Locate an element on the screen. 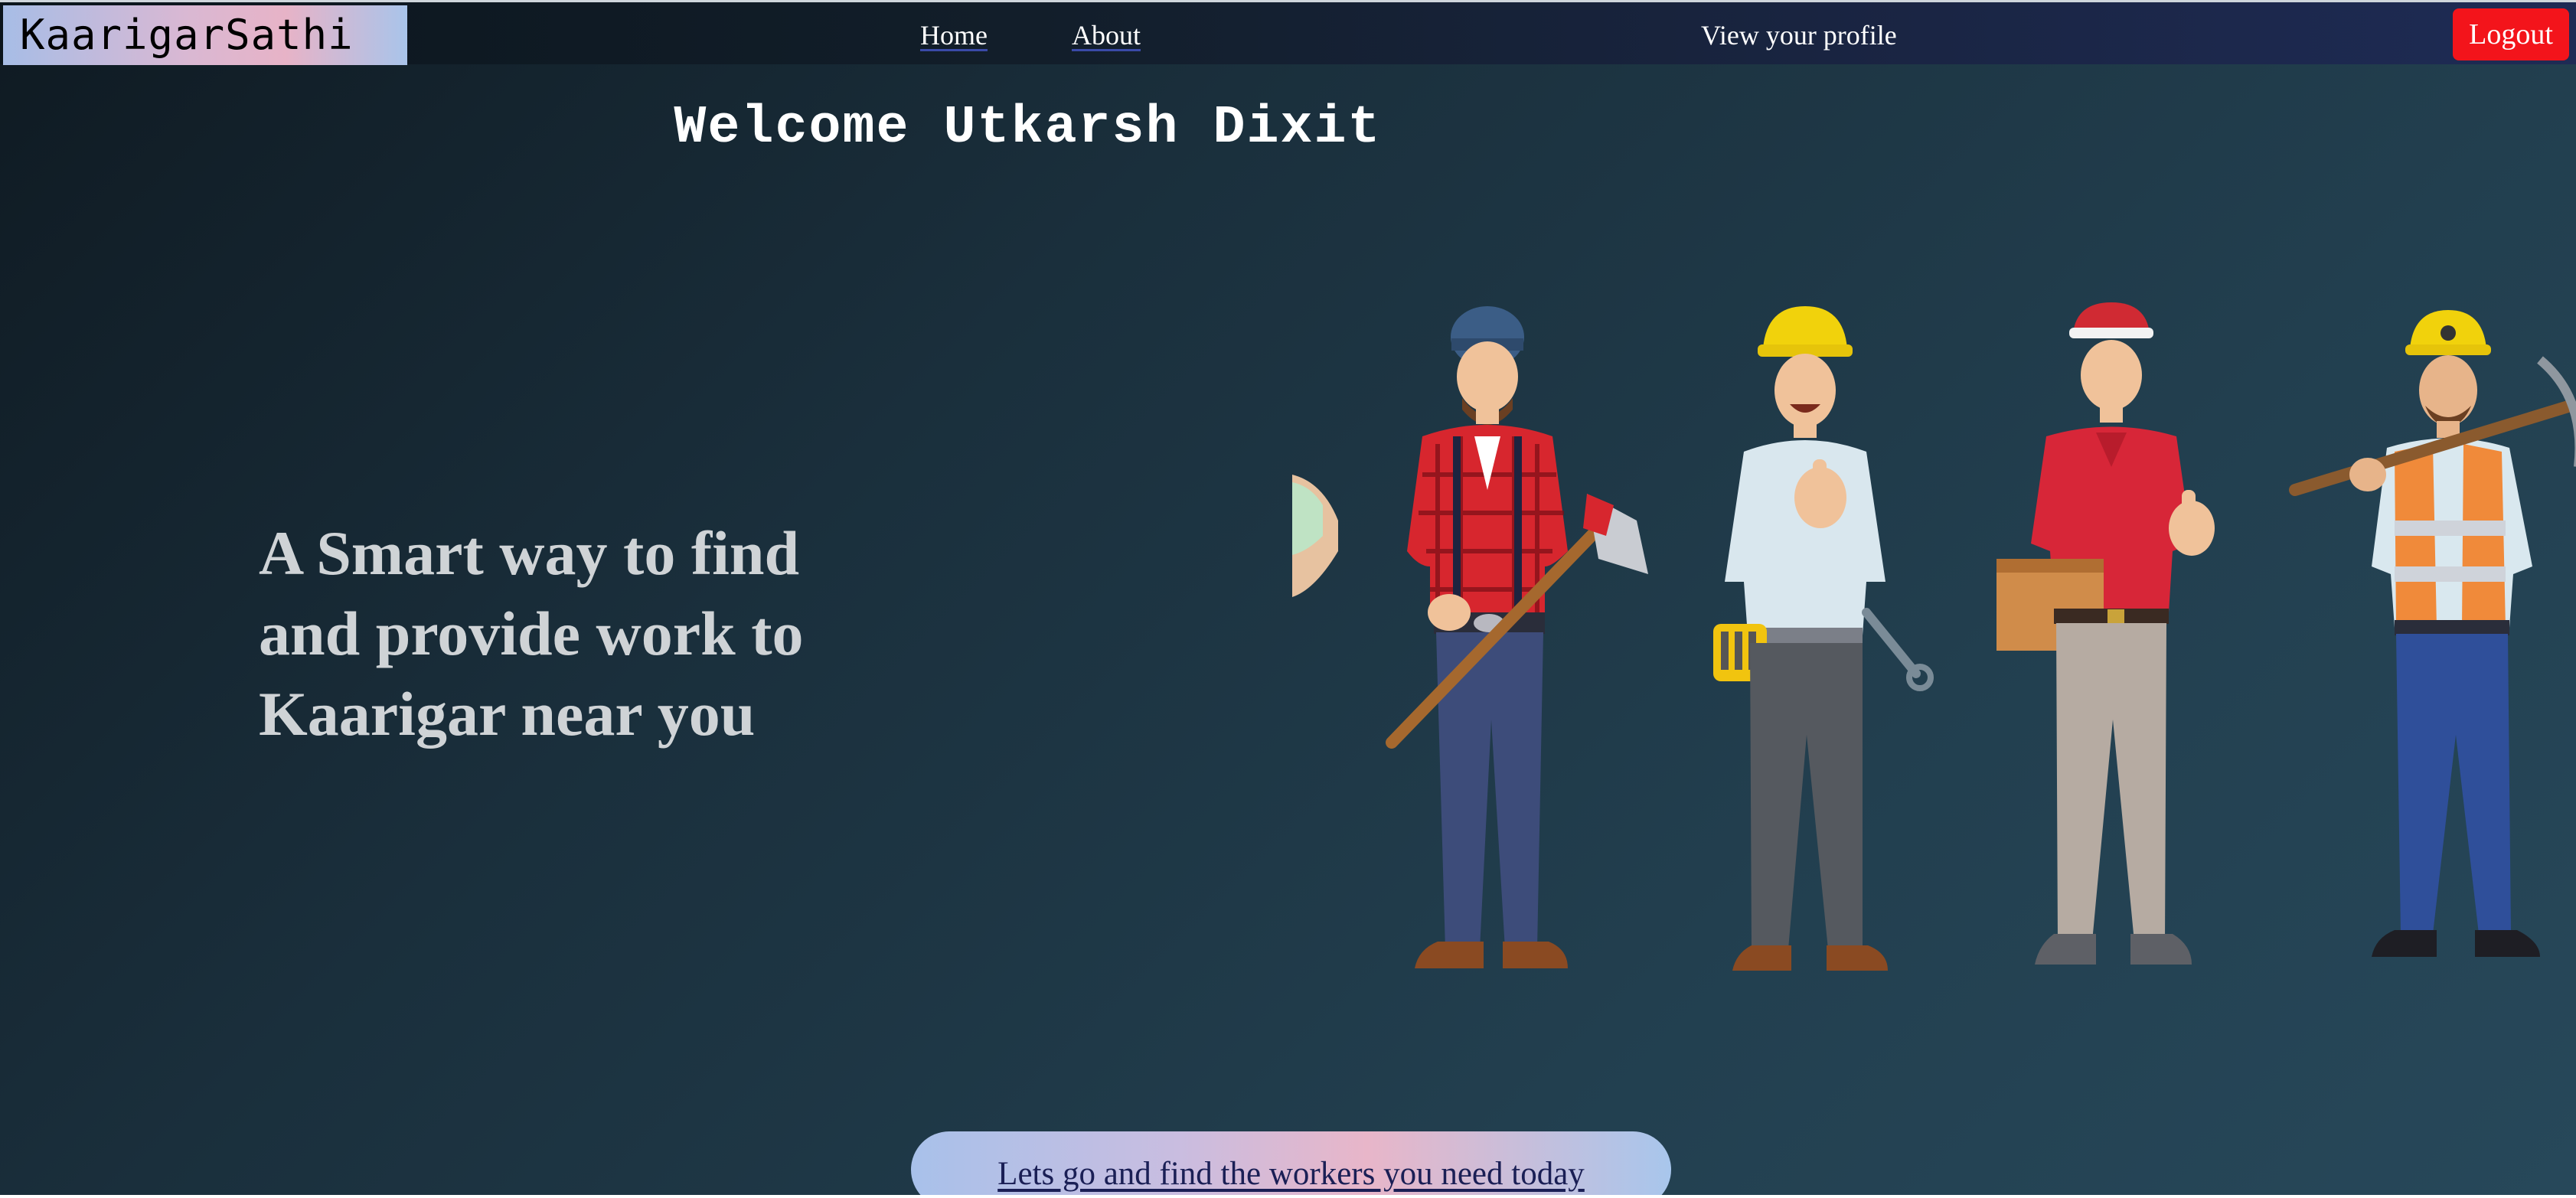 This screenshot has width=2576, height=1198. lumberjack-worker-figure is located at coordinates (1517, 637).